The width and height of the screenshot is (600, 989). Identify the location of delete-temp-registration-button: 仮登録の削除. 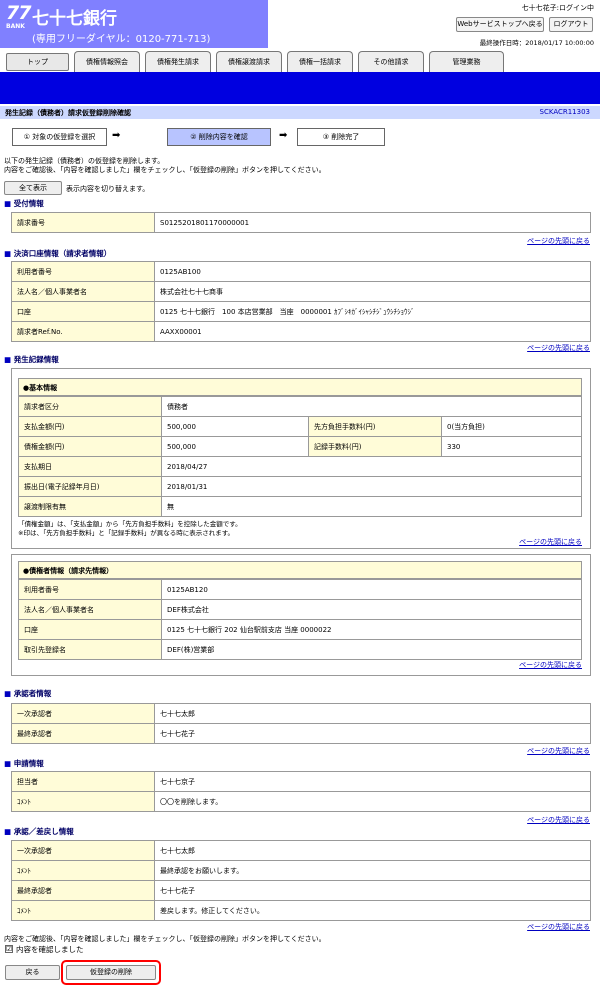
(111, 972).